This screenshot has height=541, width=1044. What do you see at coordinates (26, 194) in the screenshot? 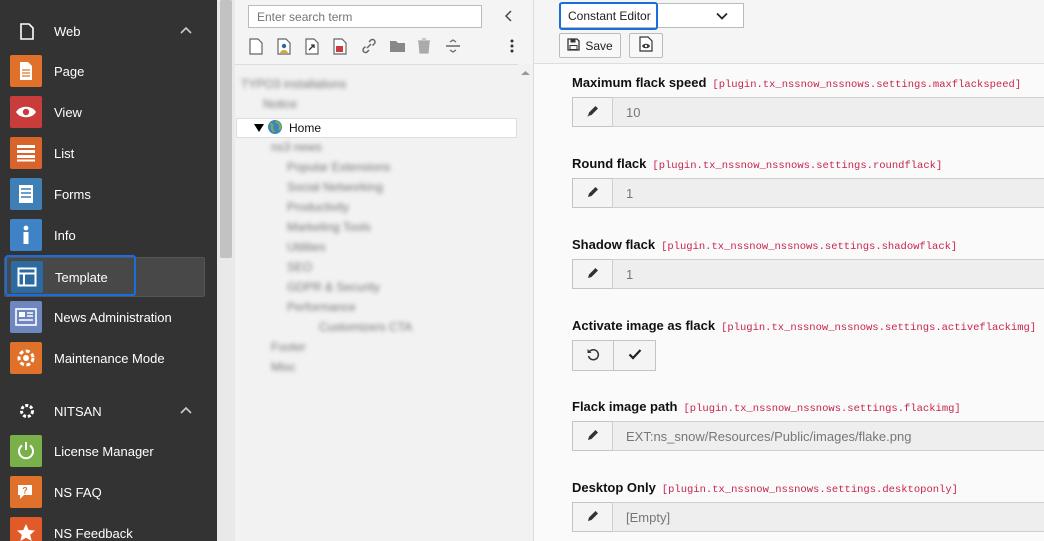
I see `forms-icon` at bounding box center [26, 194].